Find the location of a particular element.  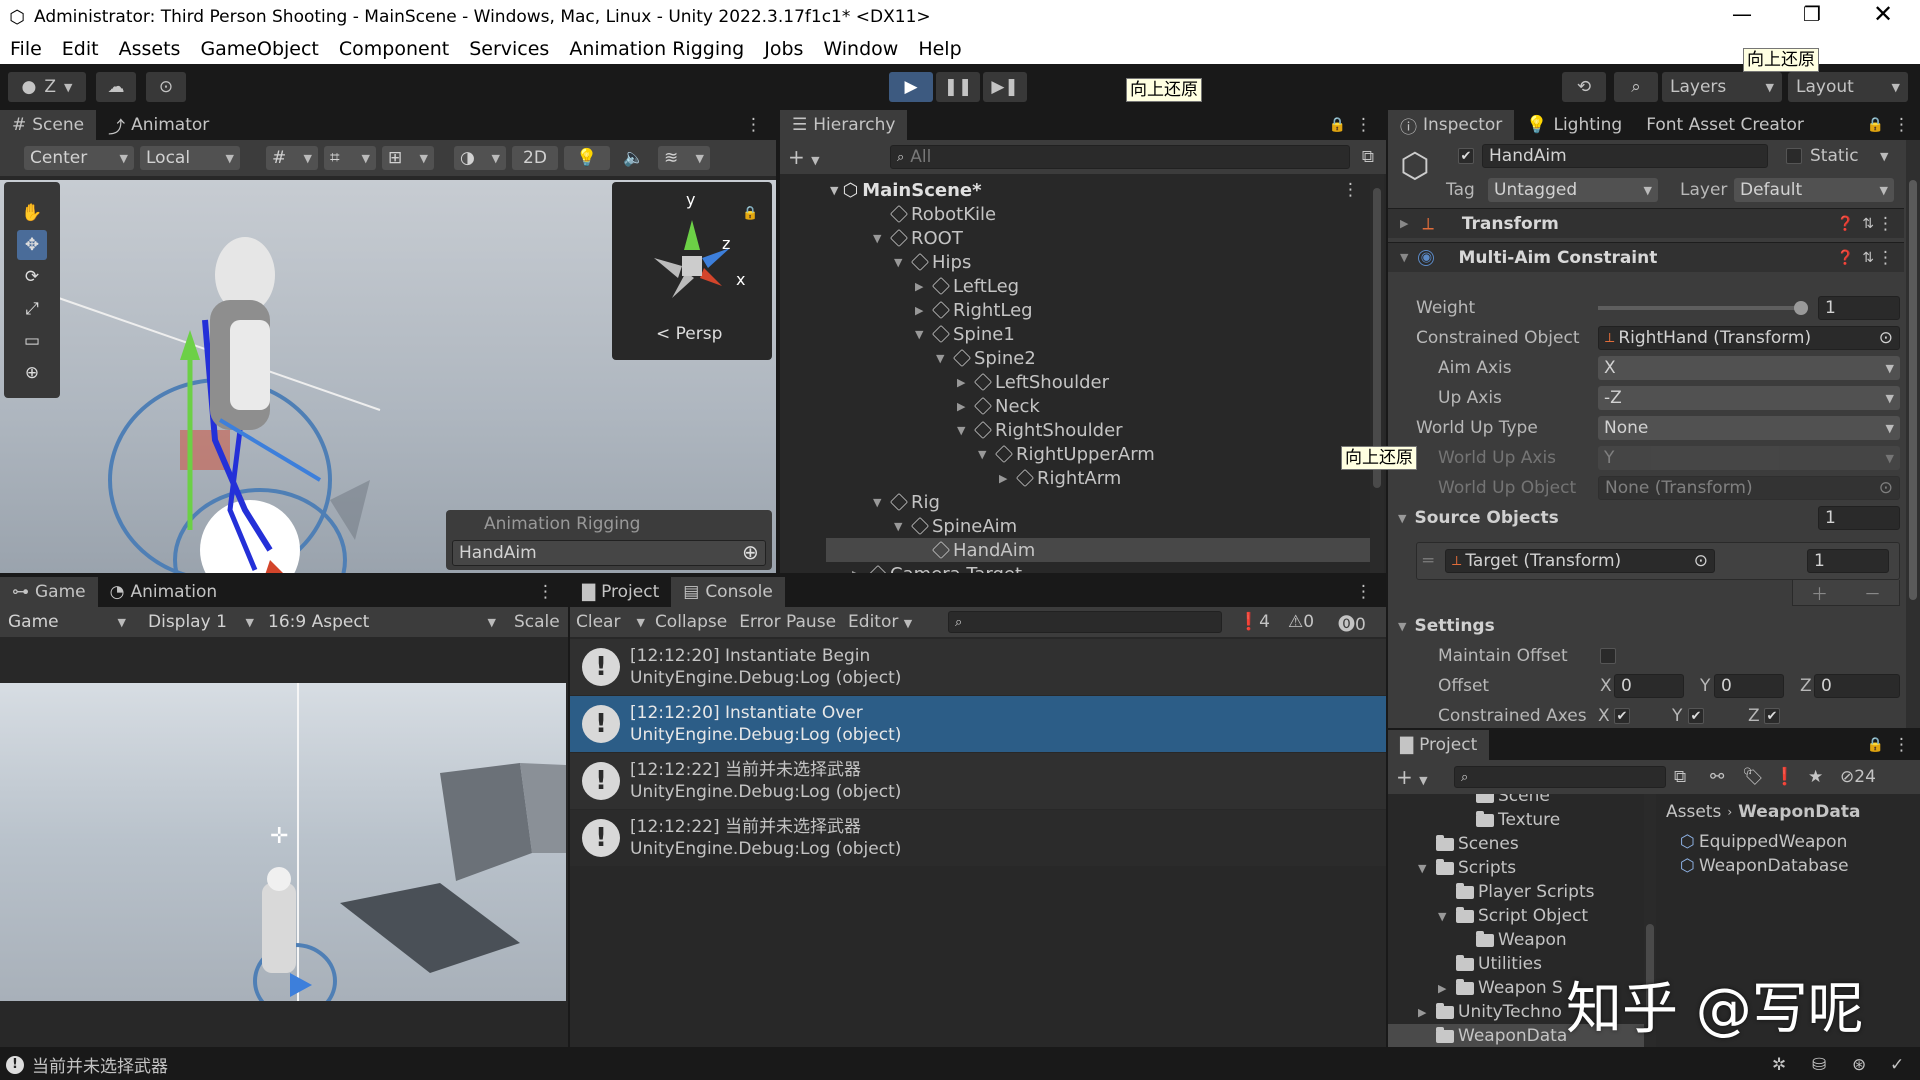

check-icon: ✓ is located at coordinates (1897, 1065).